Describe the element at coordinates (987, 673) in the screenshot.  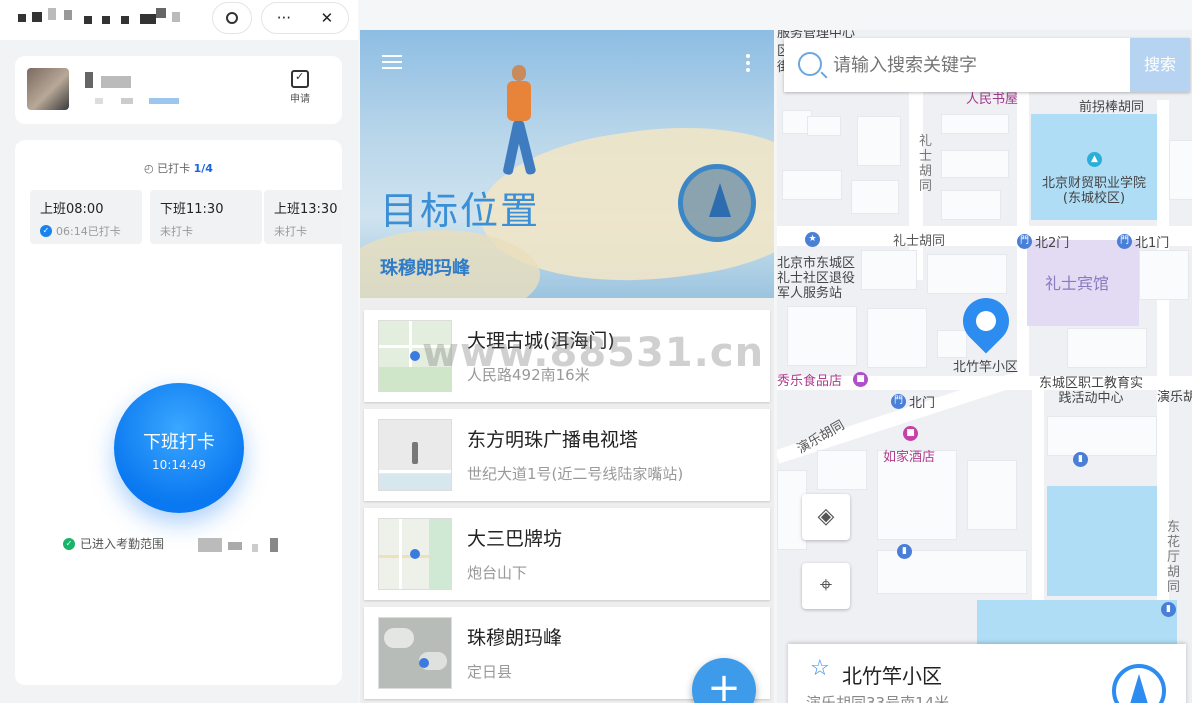
I see `place-detail-card: ☆ 北竹竿小区 演乐胡同33号南14米` at that location.